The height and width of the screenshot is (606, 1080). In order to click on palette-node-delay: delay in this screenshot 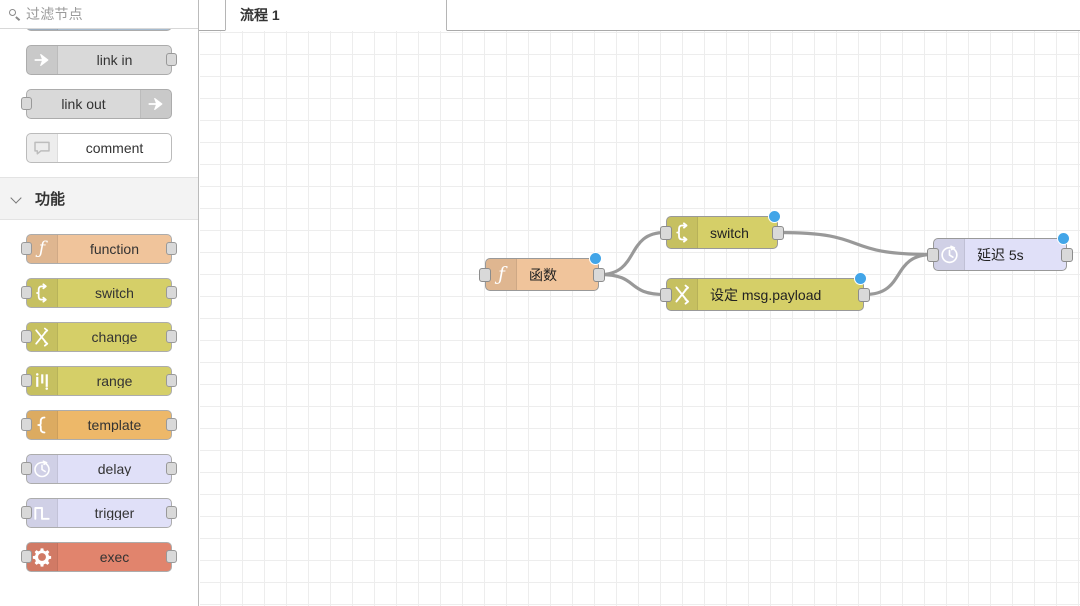, I will do `click(99, 469)`.